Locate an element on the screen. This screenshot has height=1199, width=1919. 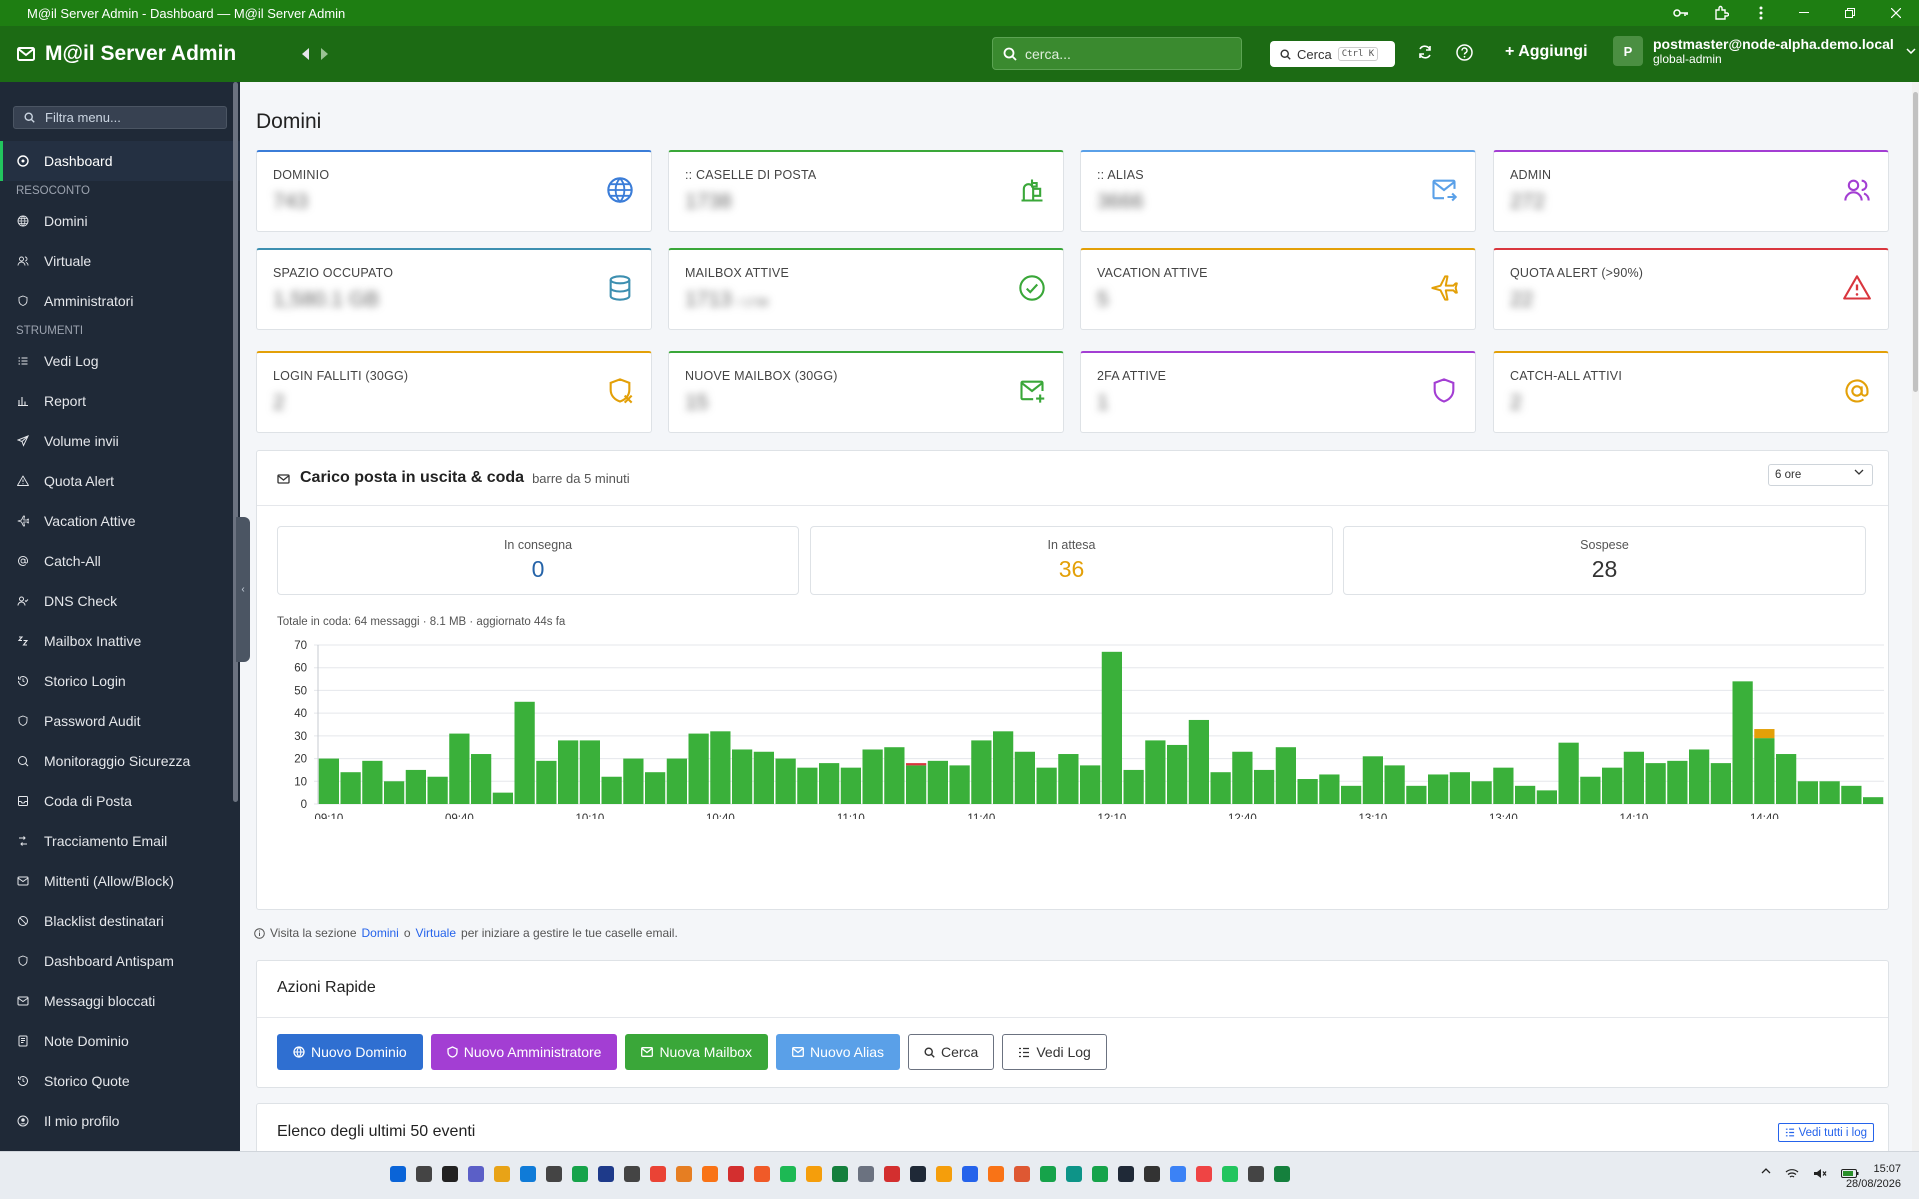
stat-card: :: CASELLE DI POSTA 1738 is located at coordinates (866, 191).